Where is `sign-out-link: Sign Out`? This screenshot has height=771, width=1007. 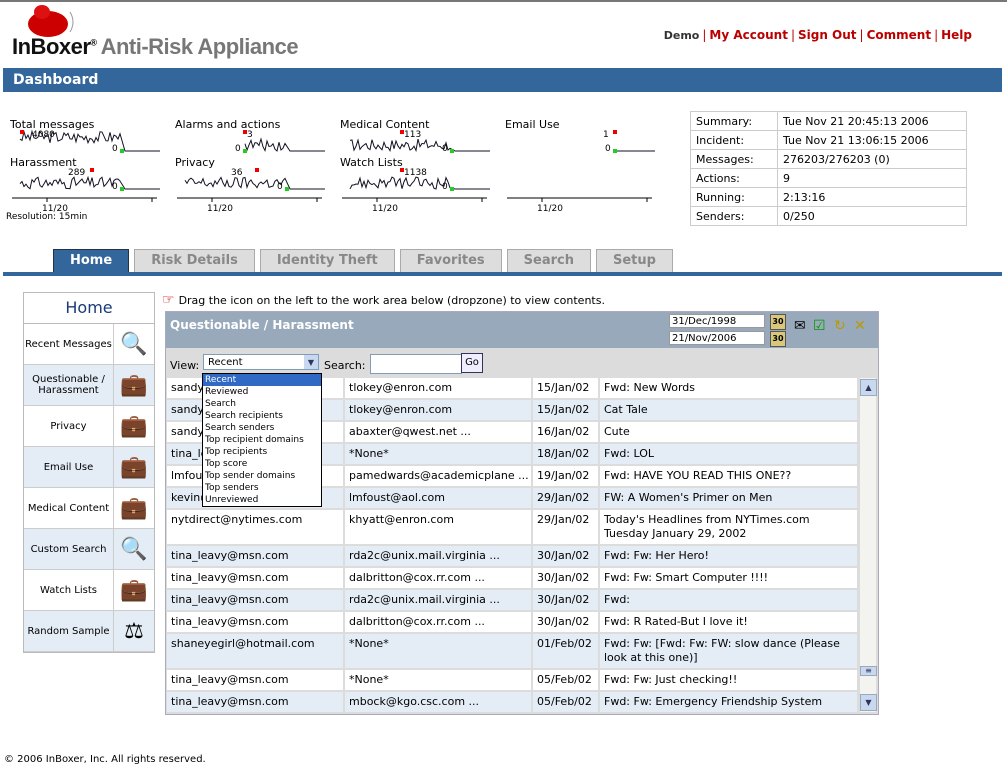 sign-out-link: Sign Out is located at coordinates (827, 35).